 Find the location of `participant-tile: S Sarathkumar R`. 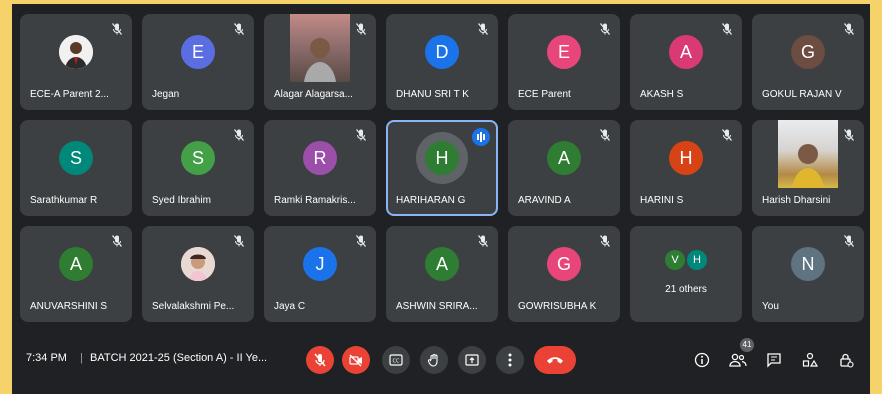

participant-tile: S Sarathkumar R is located at coordinates (76, 168).